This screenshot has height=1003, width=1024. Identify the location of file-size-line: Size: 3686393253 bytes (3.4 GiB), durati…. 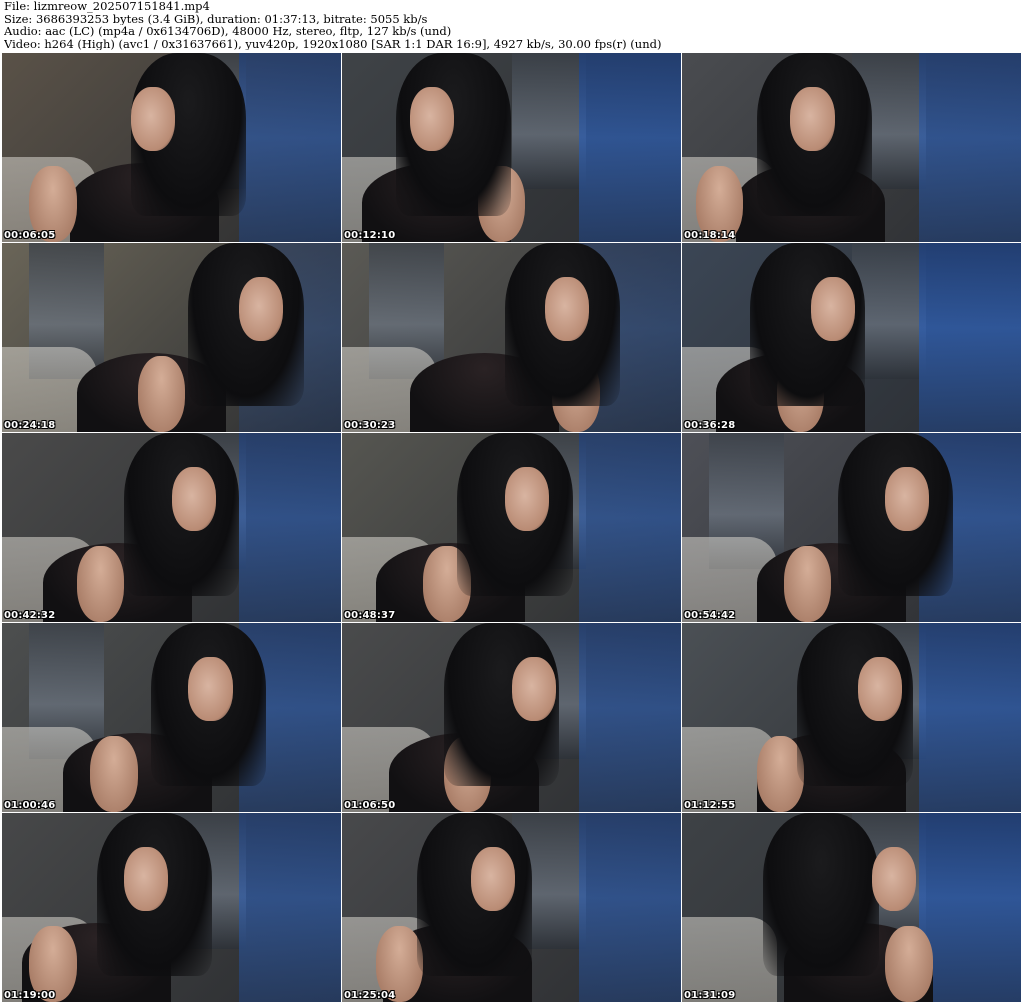
(216, 18).